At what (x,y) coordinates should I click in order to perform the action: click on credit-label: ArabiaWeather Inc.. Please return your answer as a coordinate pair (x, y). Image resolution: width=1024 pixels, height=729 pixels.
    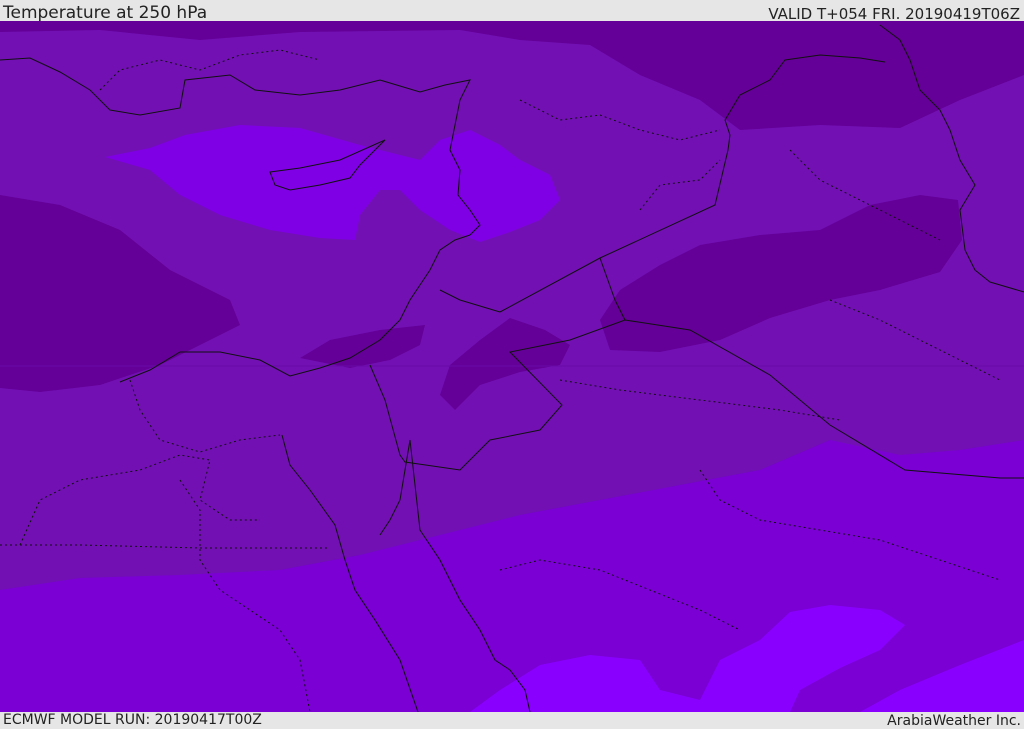
    Looking at the image, I should click on (954, 721).